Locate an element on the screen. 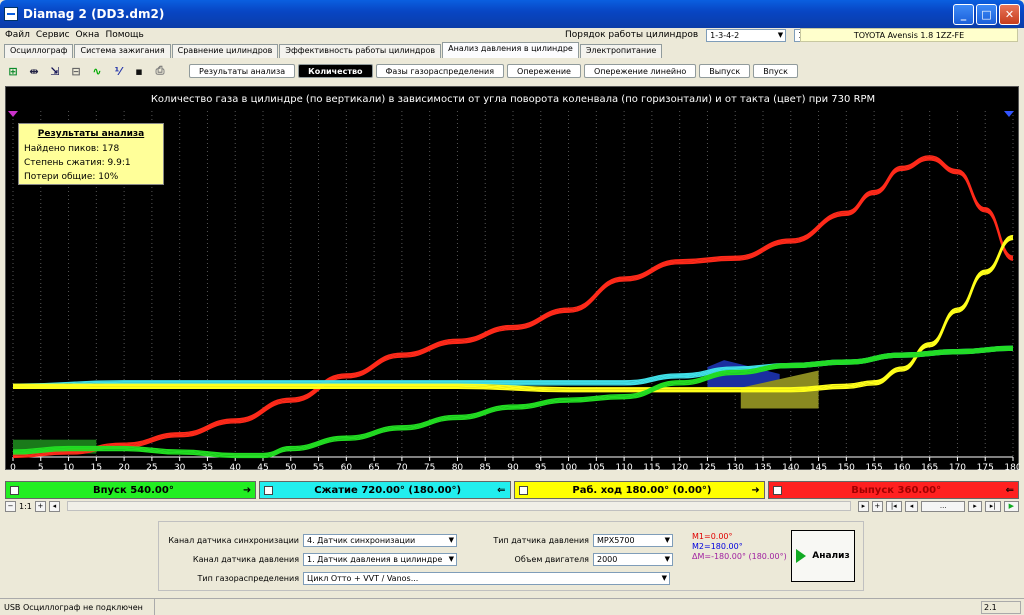  subtab-4: Опережение линейно is located at coordinates (640, 71).